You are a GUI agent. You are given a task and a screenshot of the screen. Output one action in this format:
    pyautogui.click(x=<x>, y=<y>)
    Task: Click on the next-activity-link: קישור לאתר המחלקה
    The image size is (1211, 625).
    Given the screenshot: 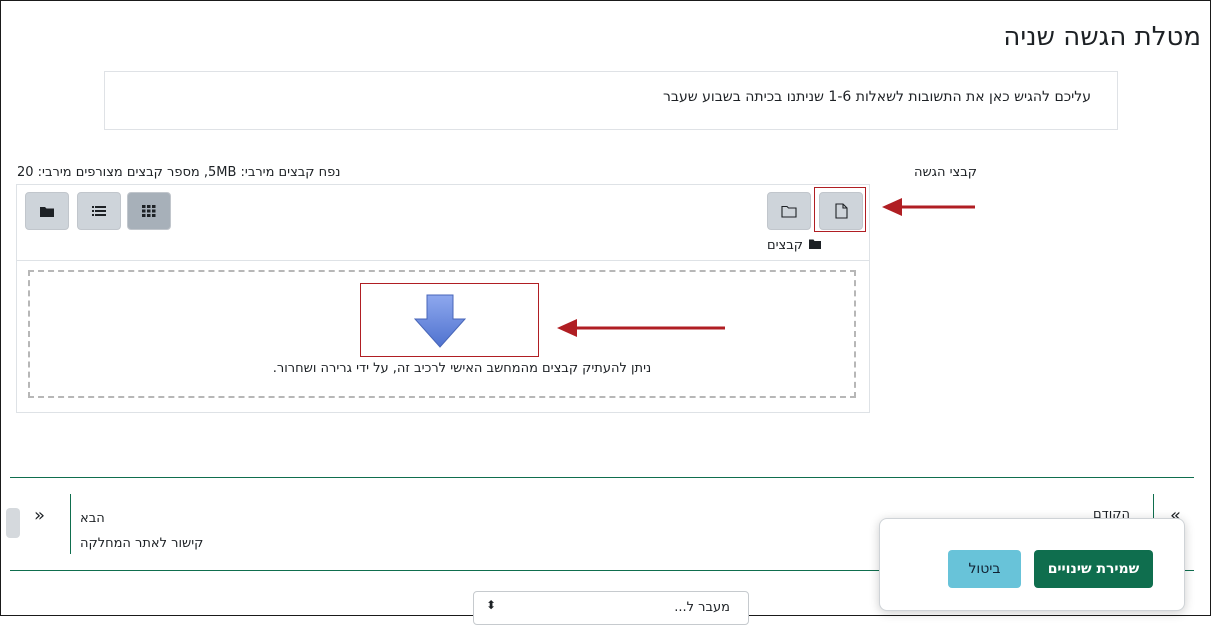 What is the action you would take?
    pyautogui.click(x=141, y=543)
    